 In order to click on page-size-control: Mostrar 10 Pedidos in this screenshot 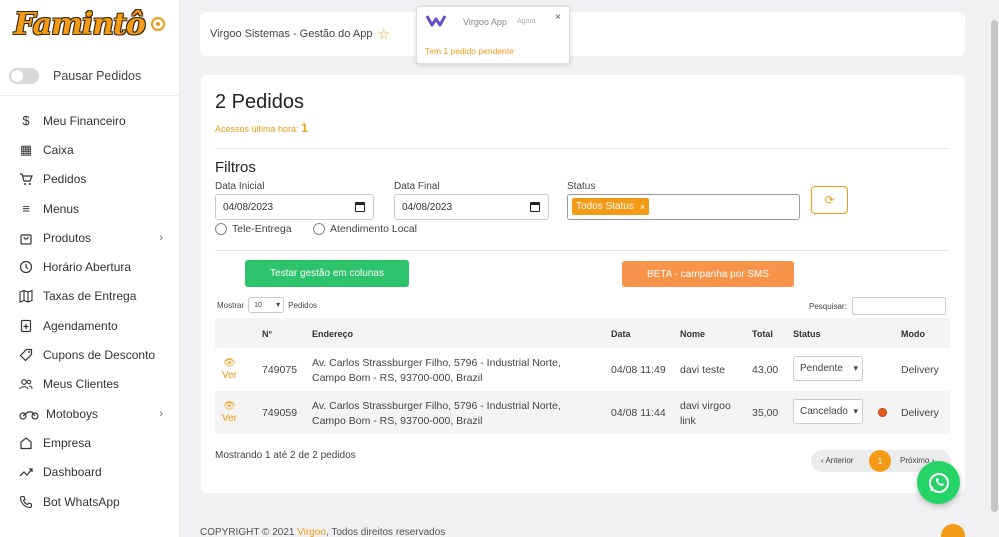, I will do `click(267, 305)`.